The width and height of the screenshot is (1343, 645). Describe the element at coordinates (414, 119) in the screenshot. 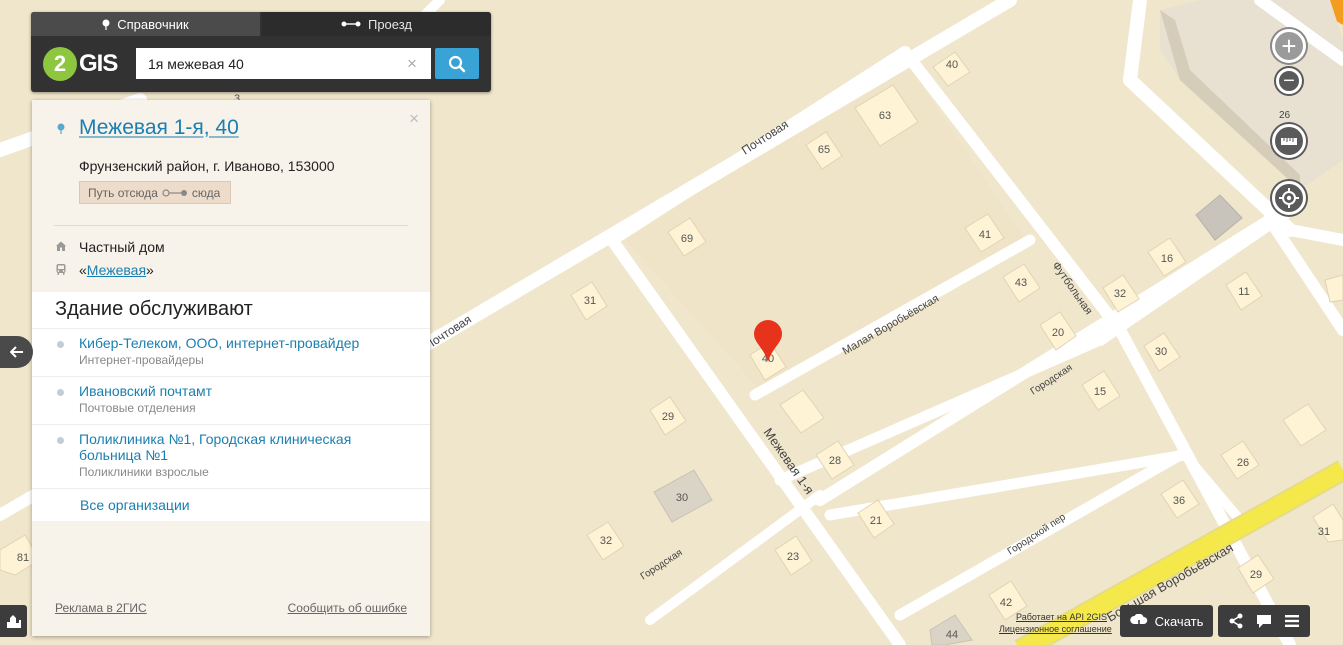

I see `close-card-icon: ×` at that location.